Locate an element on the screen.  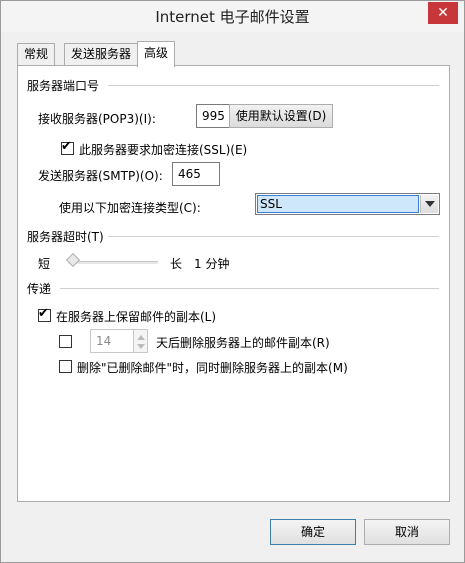
chevron-down-icon is located at coordinates (430, 204).